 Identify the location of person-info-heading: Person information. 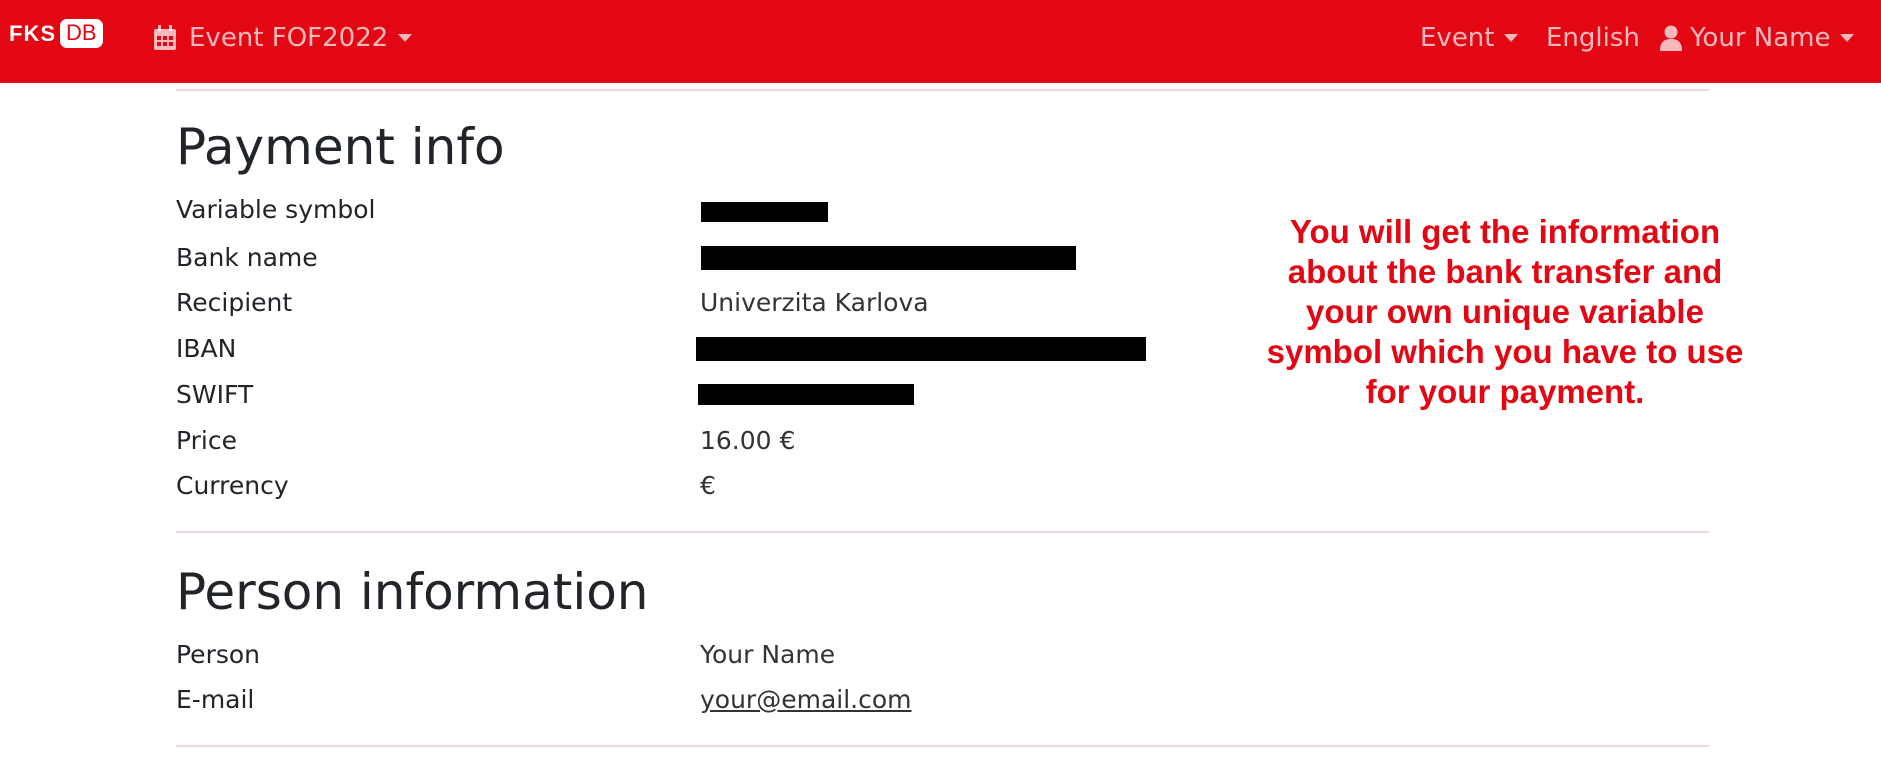
(412, 592).